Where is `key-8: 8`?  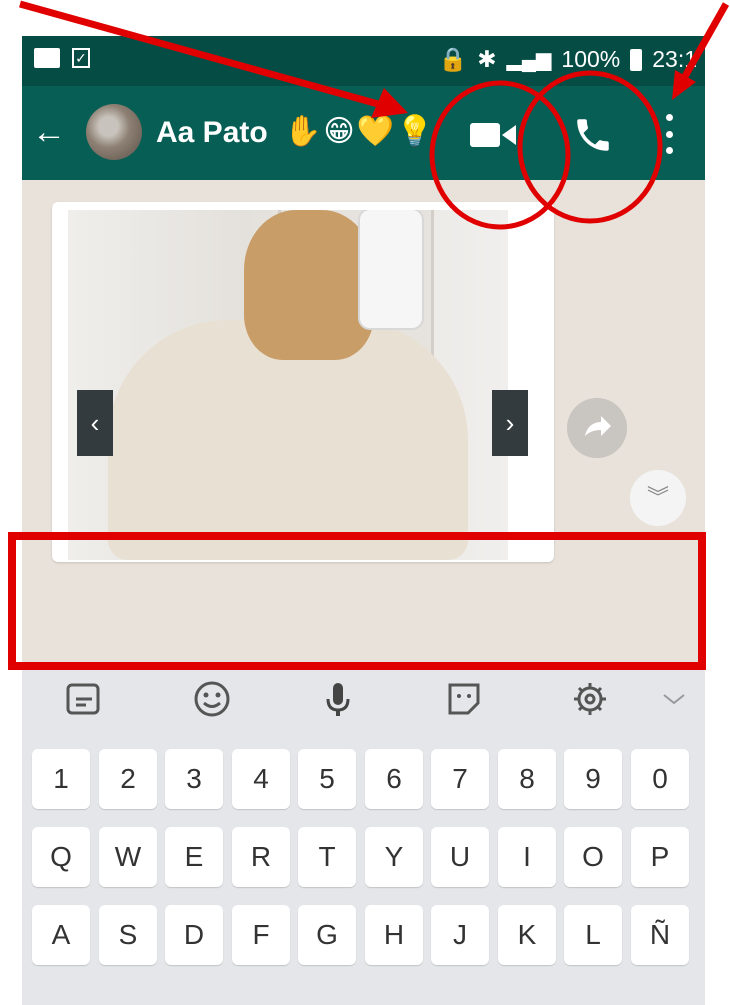
key-8: 8 is located at coordinates (527, 779).